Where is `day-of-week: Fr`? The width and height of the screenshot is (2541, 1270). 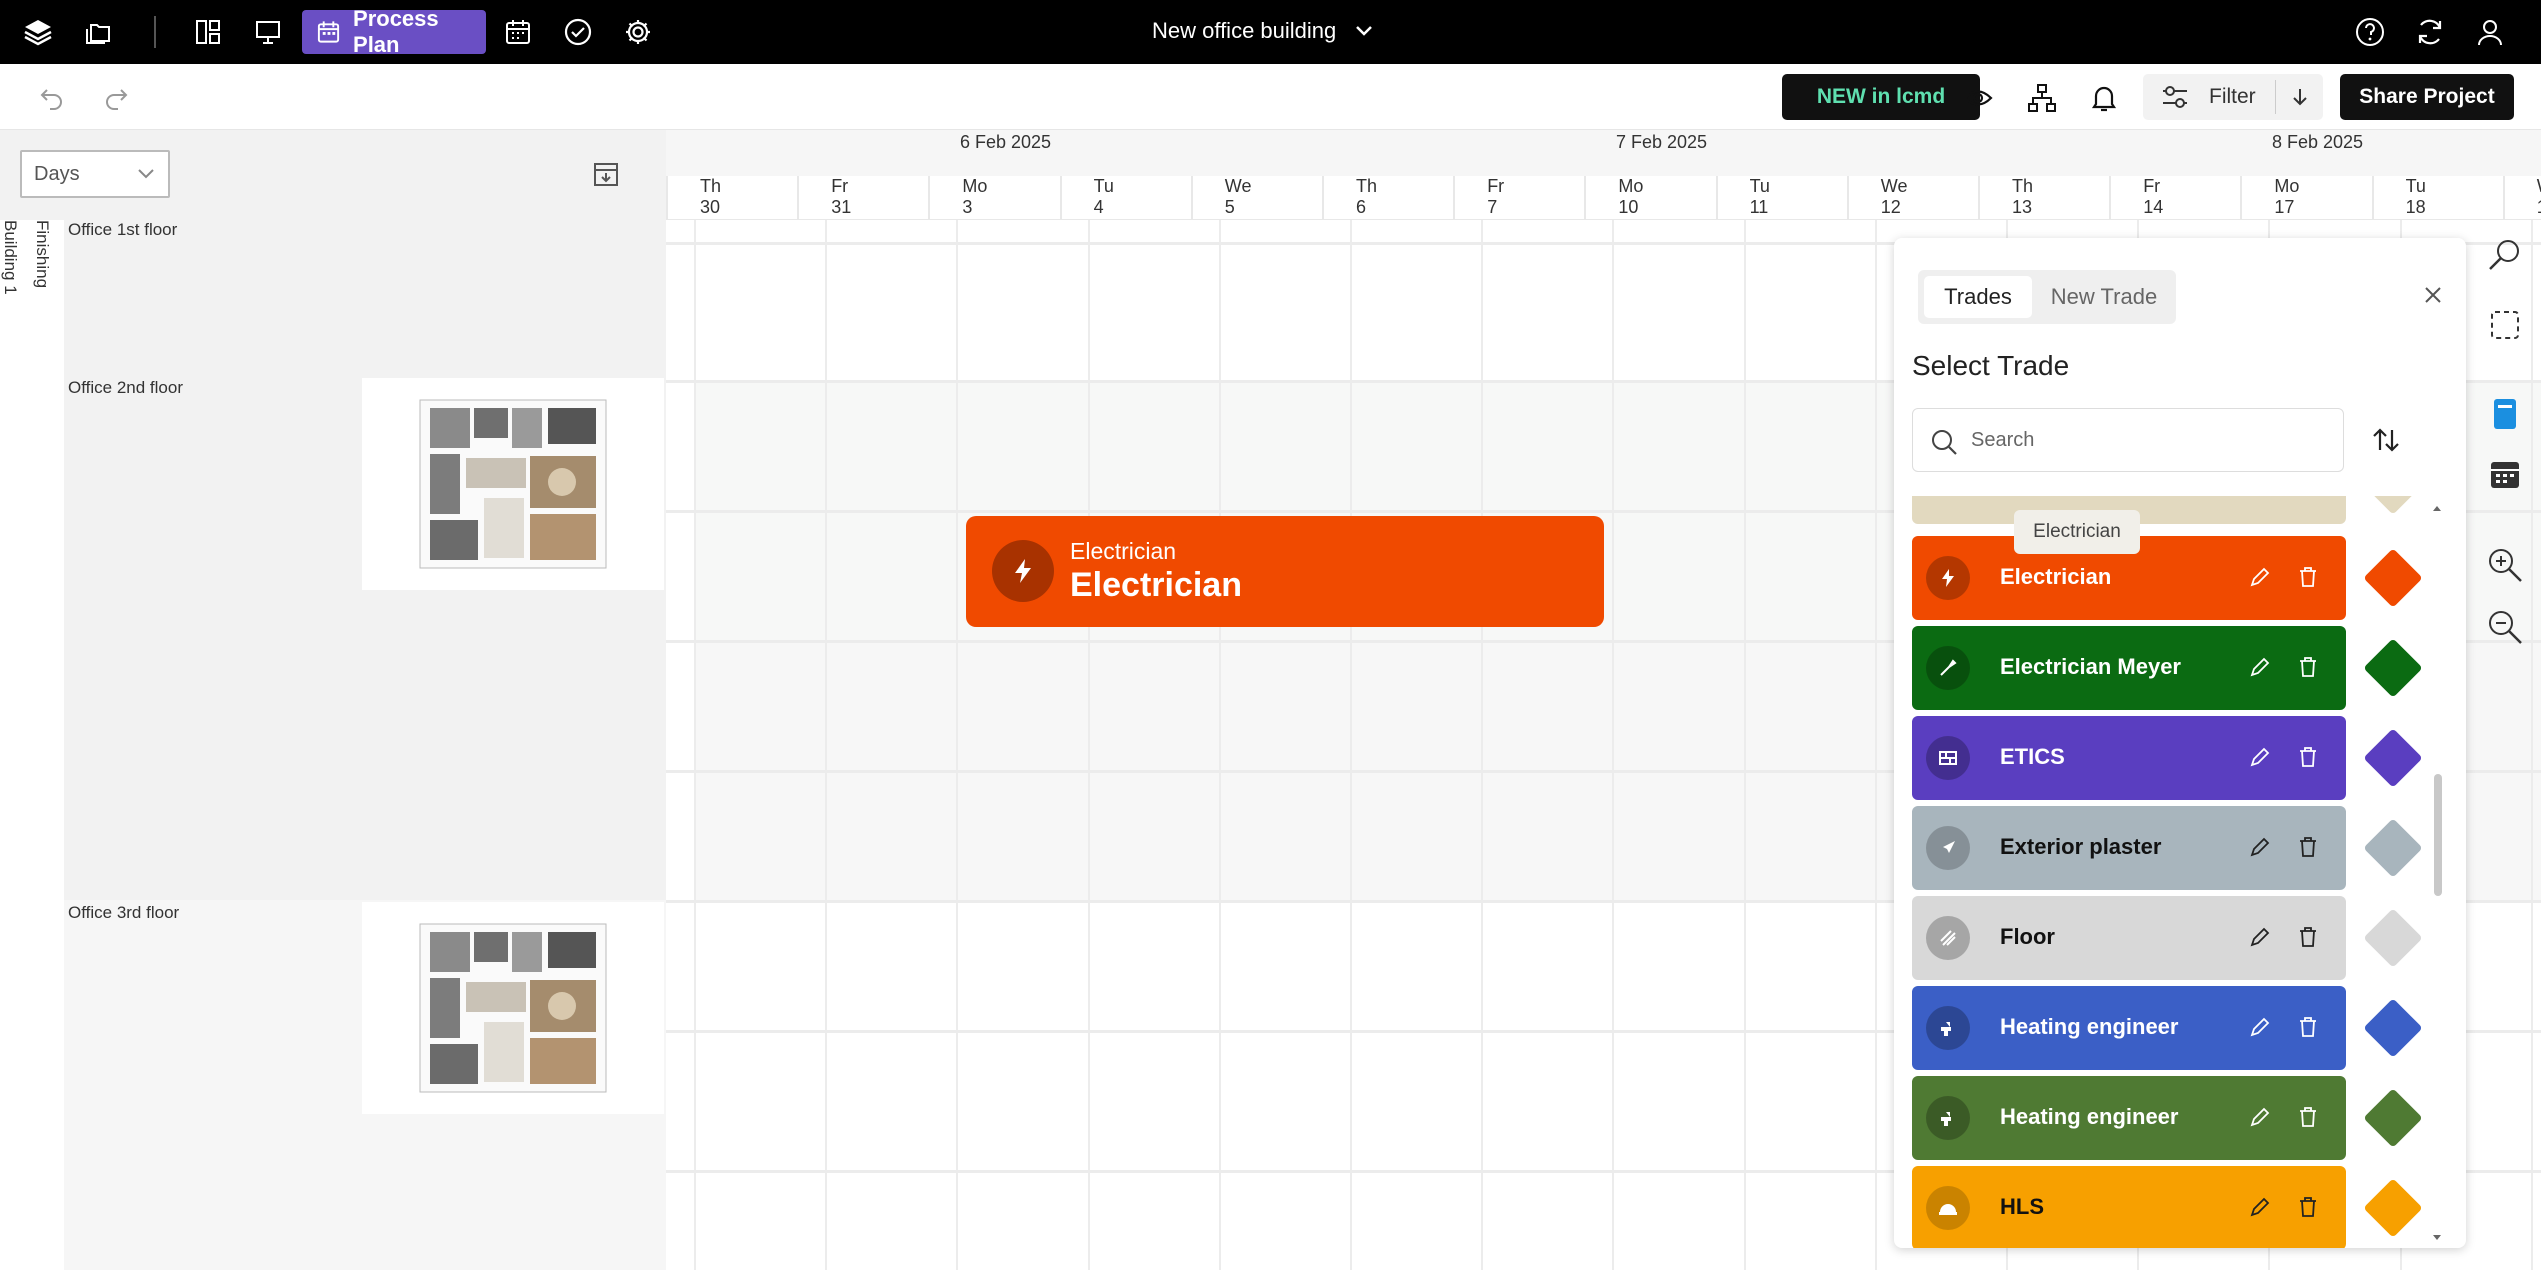 day-of-week: Fr is located at coordinates (1496, 186).